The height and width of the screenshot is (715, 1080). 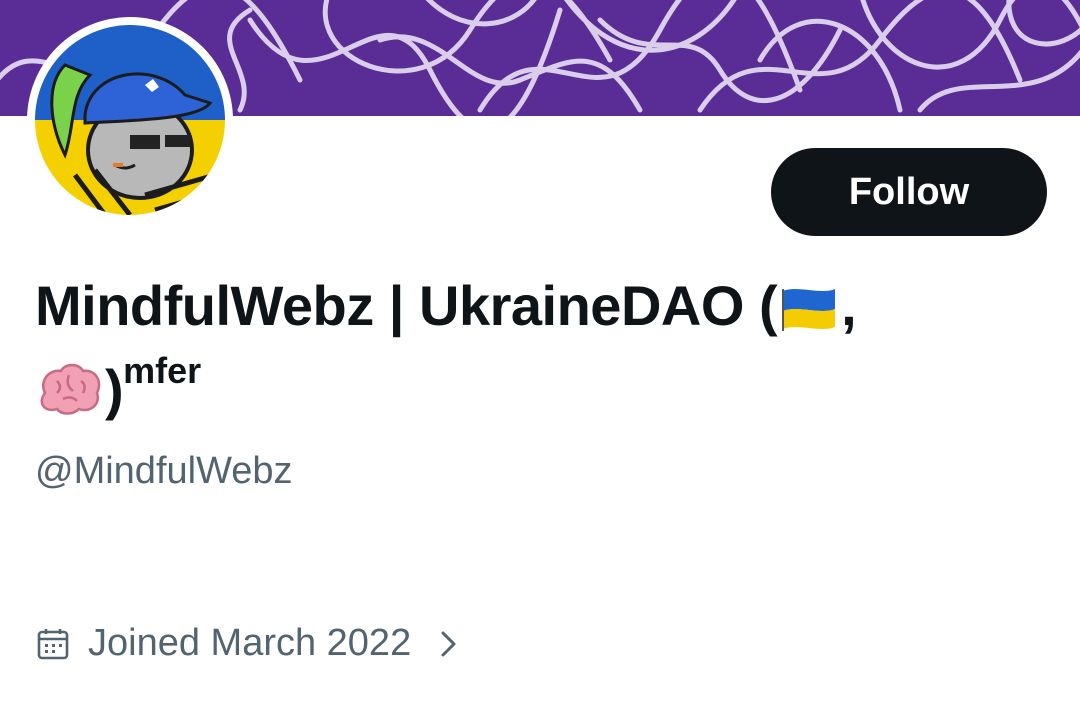 I want to click on profile-avatar, so click(x=130, y=120).